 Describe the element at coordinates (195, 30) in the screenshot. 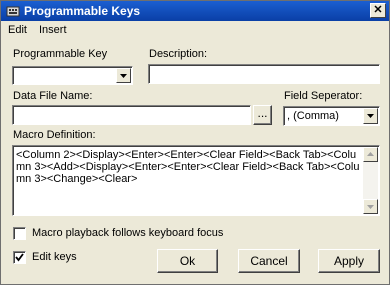

I see `menu-bar: Edit Insert` at that location.